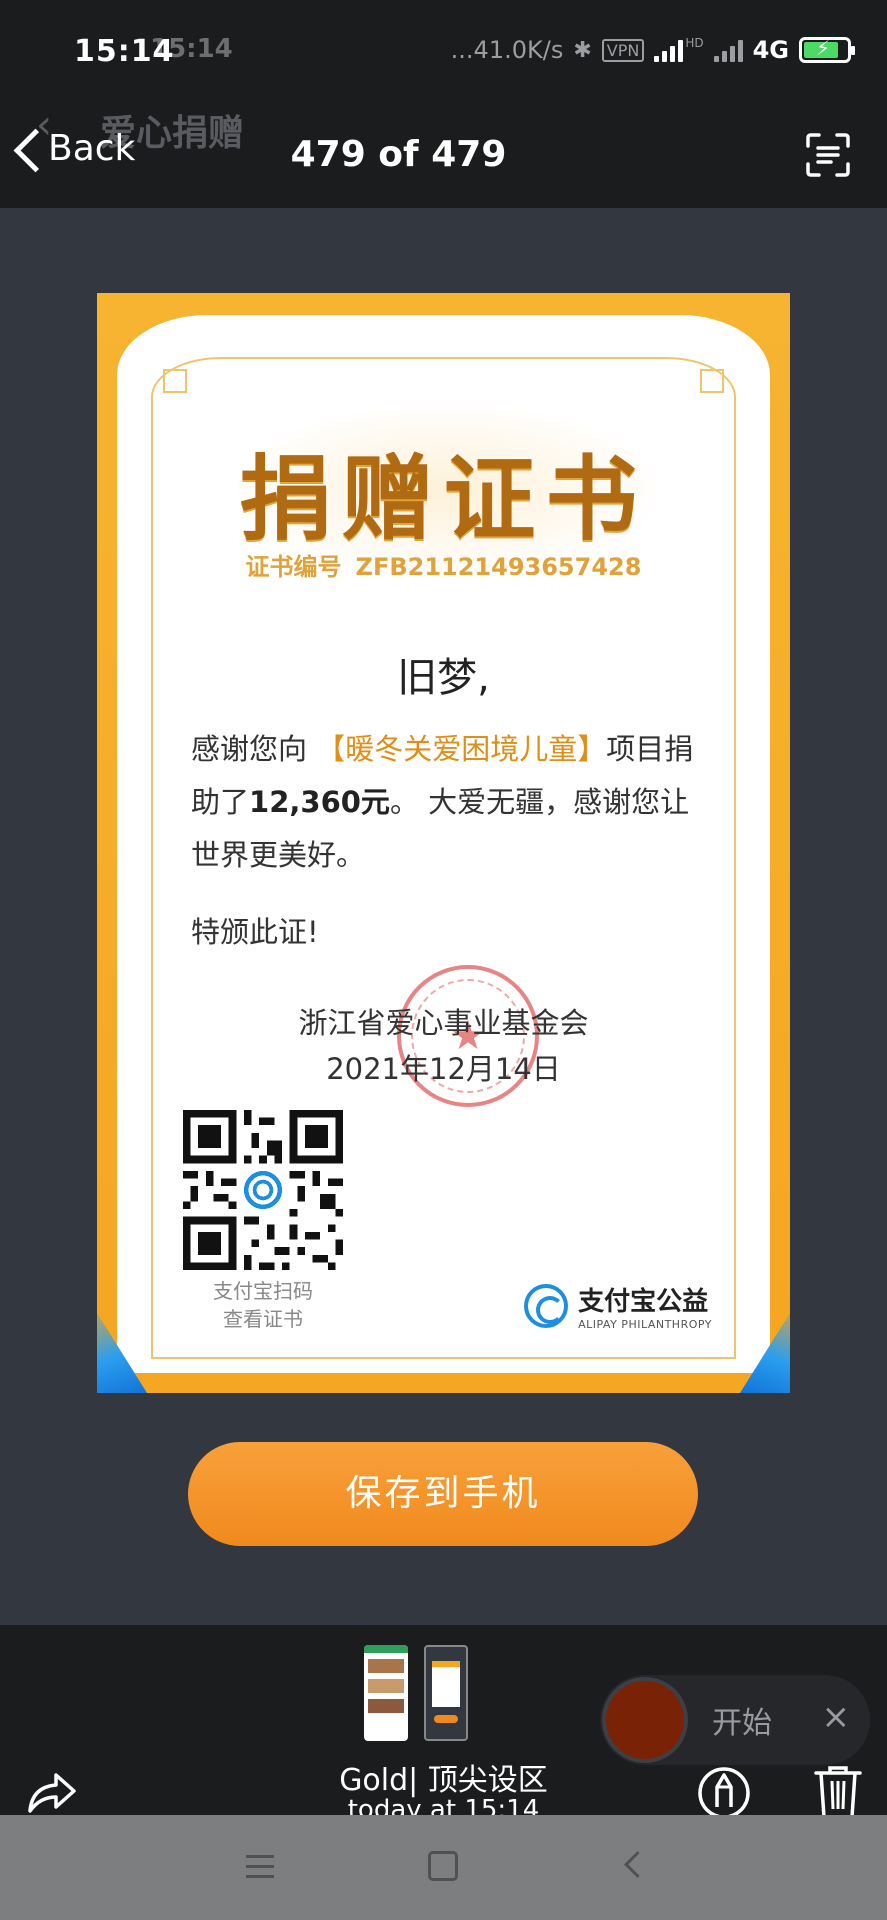  I want to click on qr-code, so click(263, 1190).